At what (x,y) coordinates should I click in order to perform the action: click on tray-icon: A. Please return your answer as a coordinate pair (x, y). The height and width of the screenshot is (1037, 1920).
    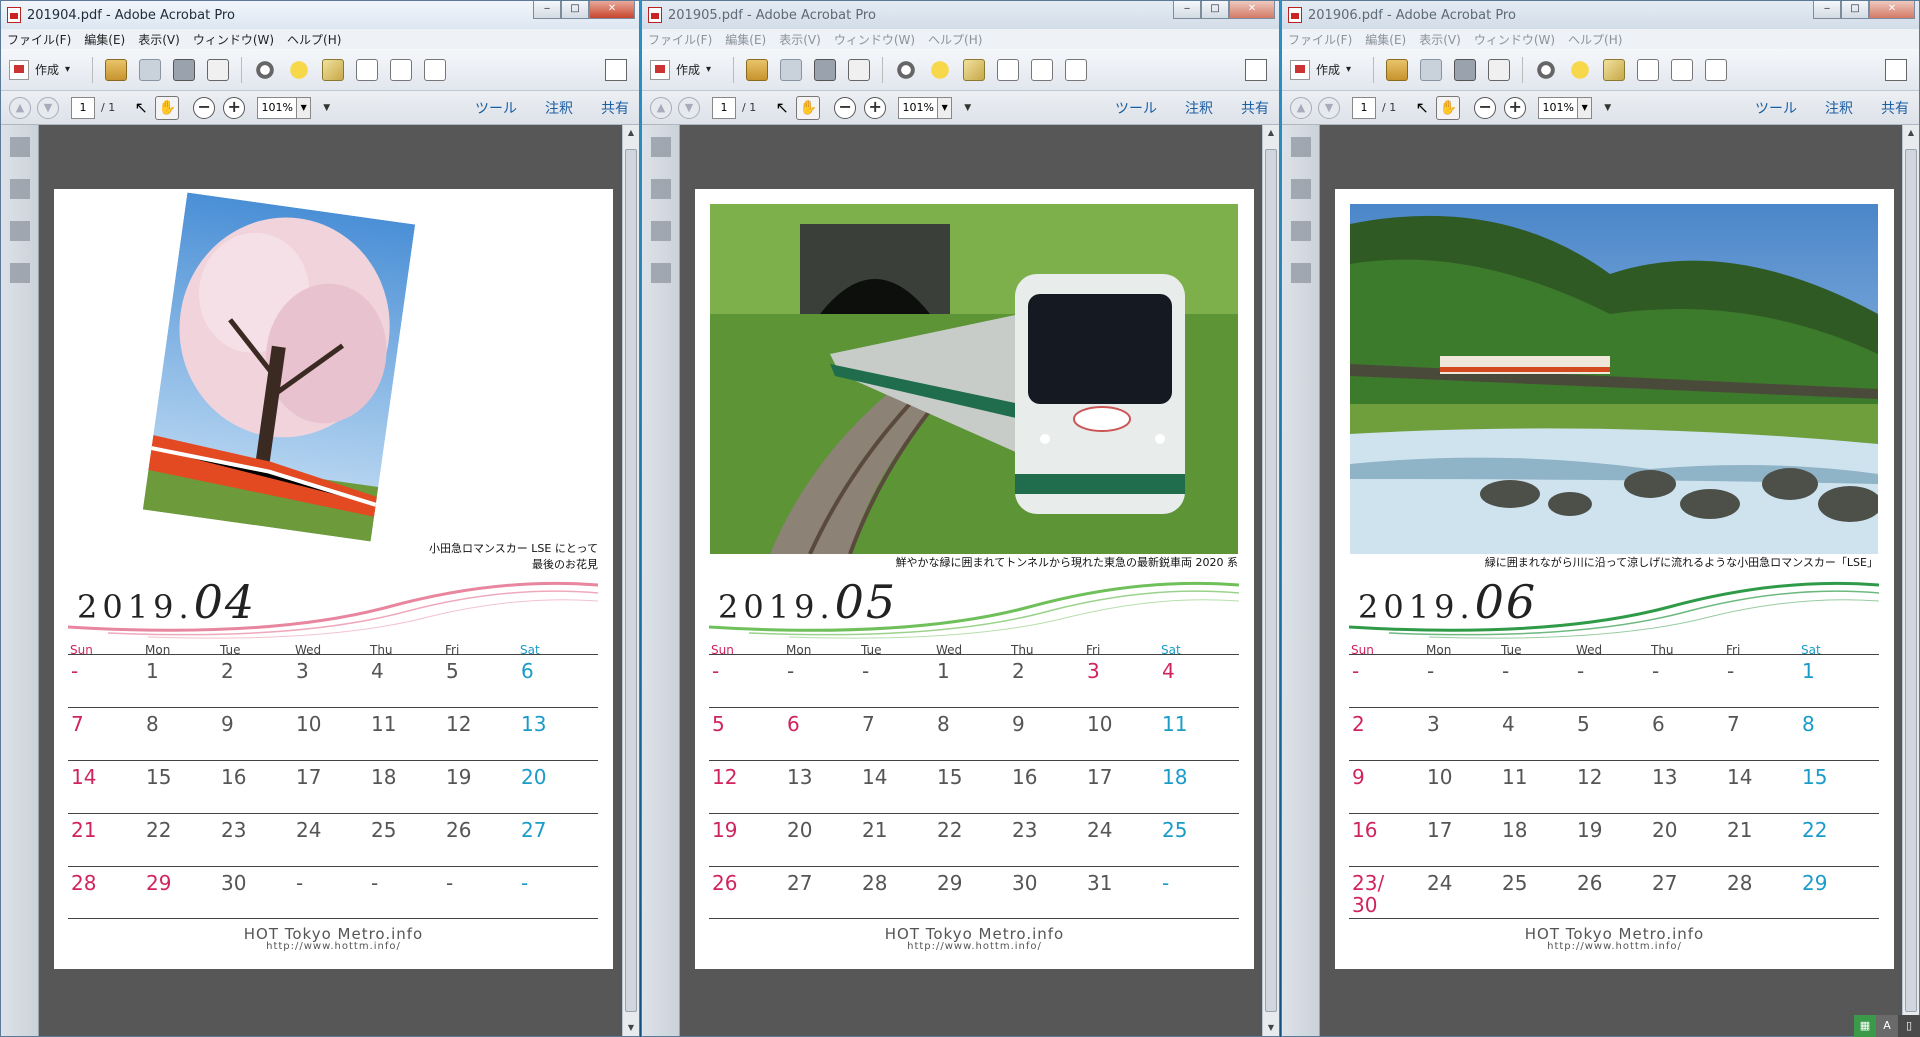
    Looking at the image, I should click on (1887, 1026).